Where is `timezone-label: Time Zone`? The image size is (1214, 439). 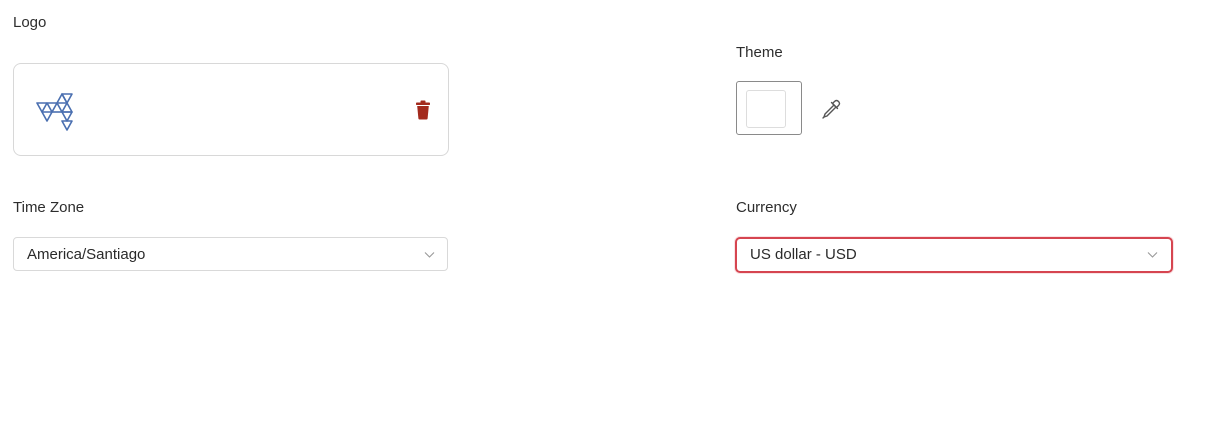
timezone-label: Time Zone is located at coordinates (49, 207).